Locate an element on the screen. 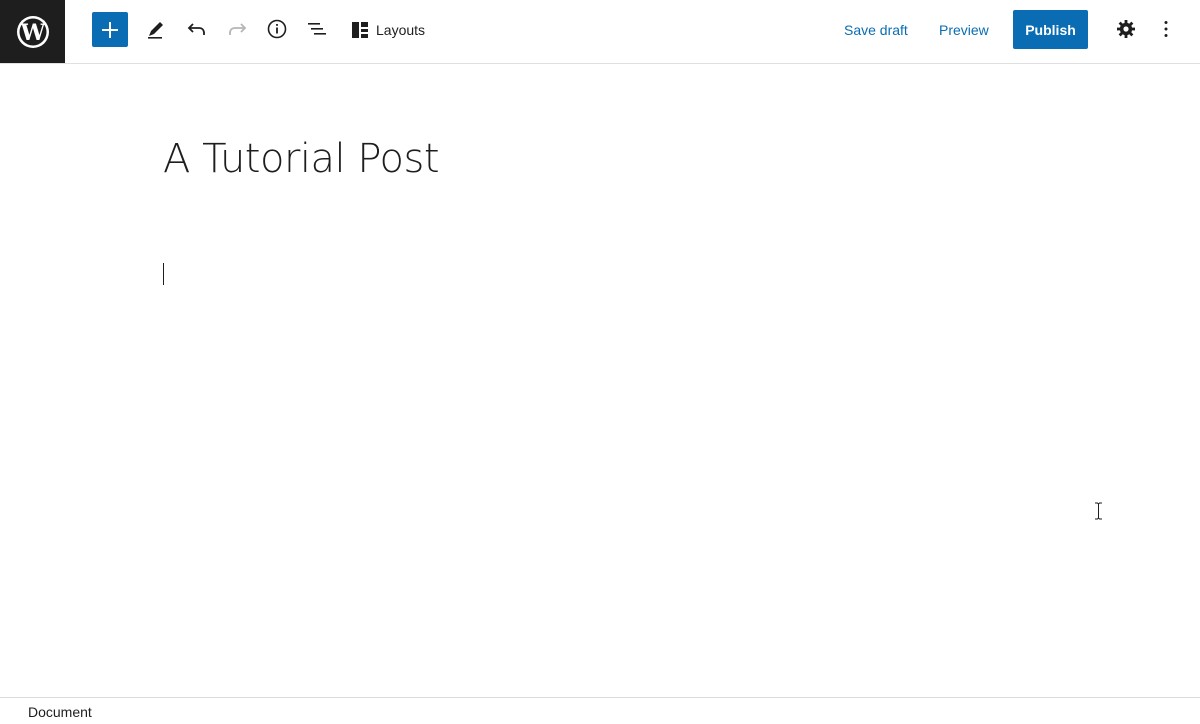 Image resolution: width=1200 pixels, height=724 pixels. layouts-label: Layouts is located at coordinates (401, 30).